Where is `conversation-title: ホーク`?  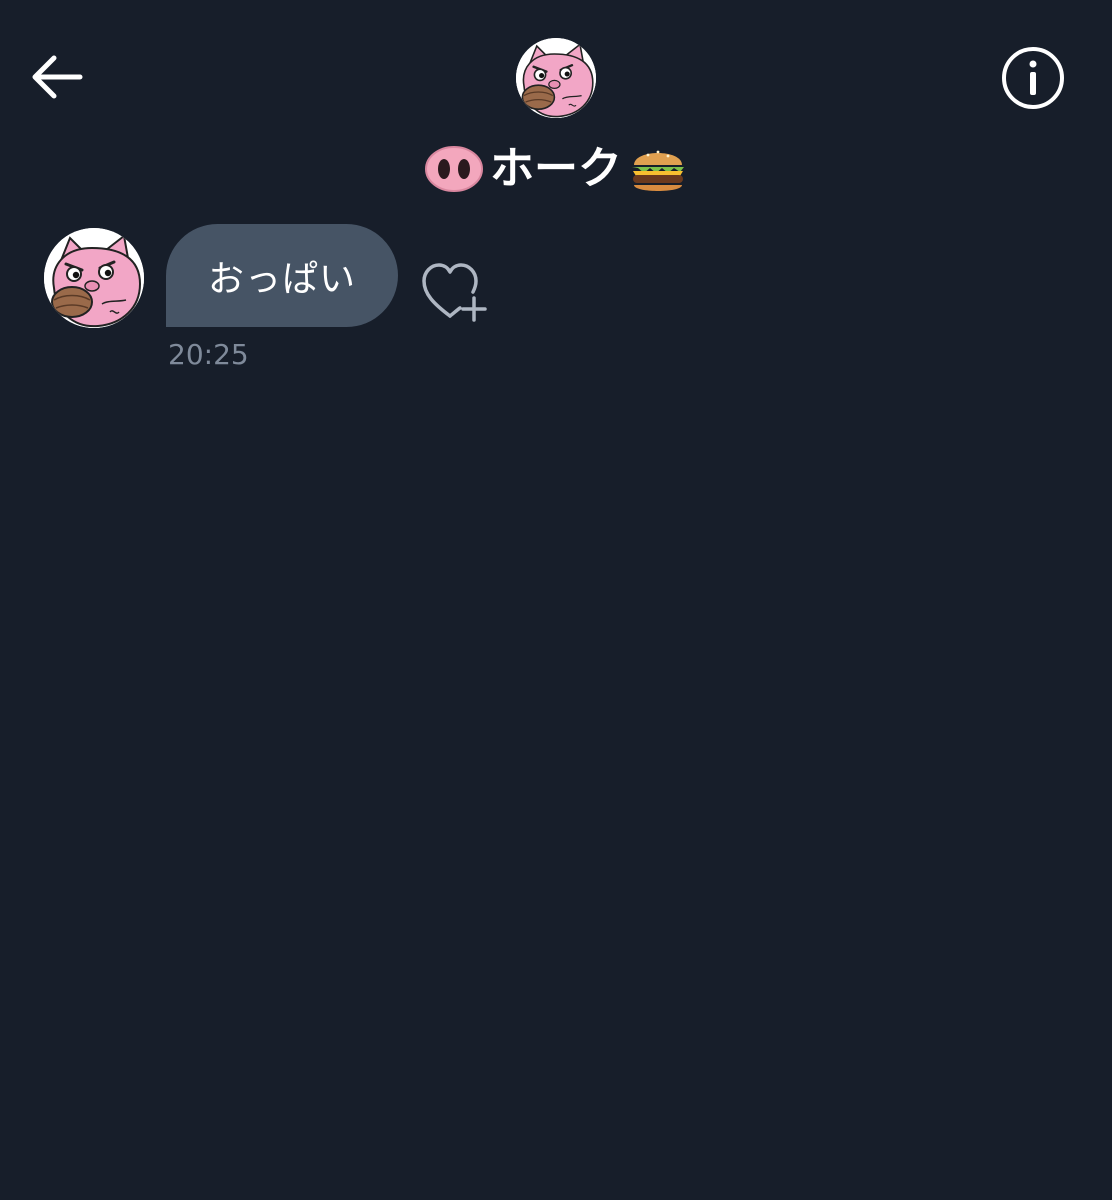 conversation-title: ホーク is located at coordinates (556, 169).